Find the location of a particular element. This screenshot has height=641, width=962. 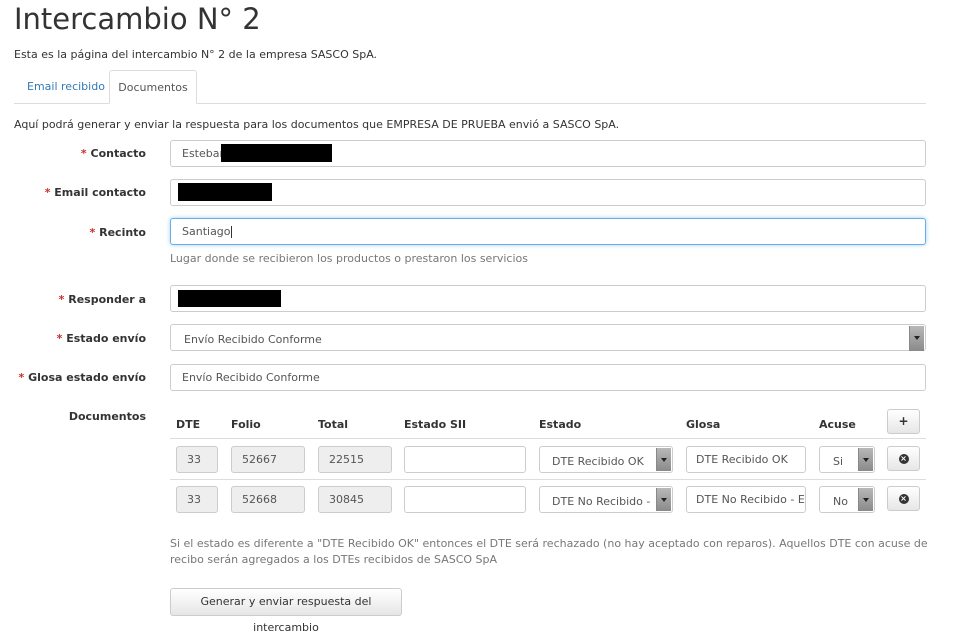

row1-dte: 33 is located at coordinates (197, 459).